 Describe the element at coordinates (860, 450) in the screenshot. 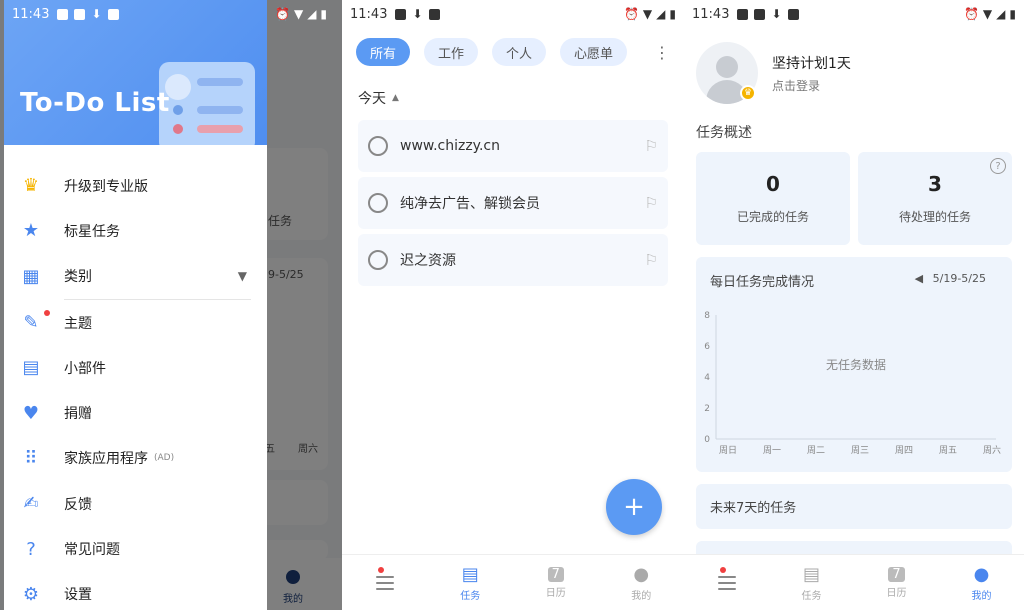

I see `x-tick-label: 周三` at that location.